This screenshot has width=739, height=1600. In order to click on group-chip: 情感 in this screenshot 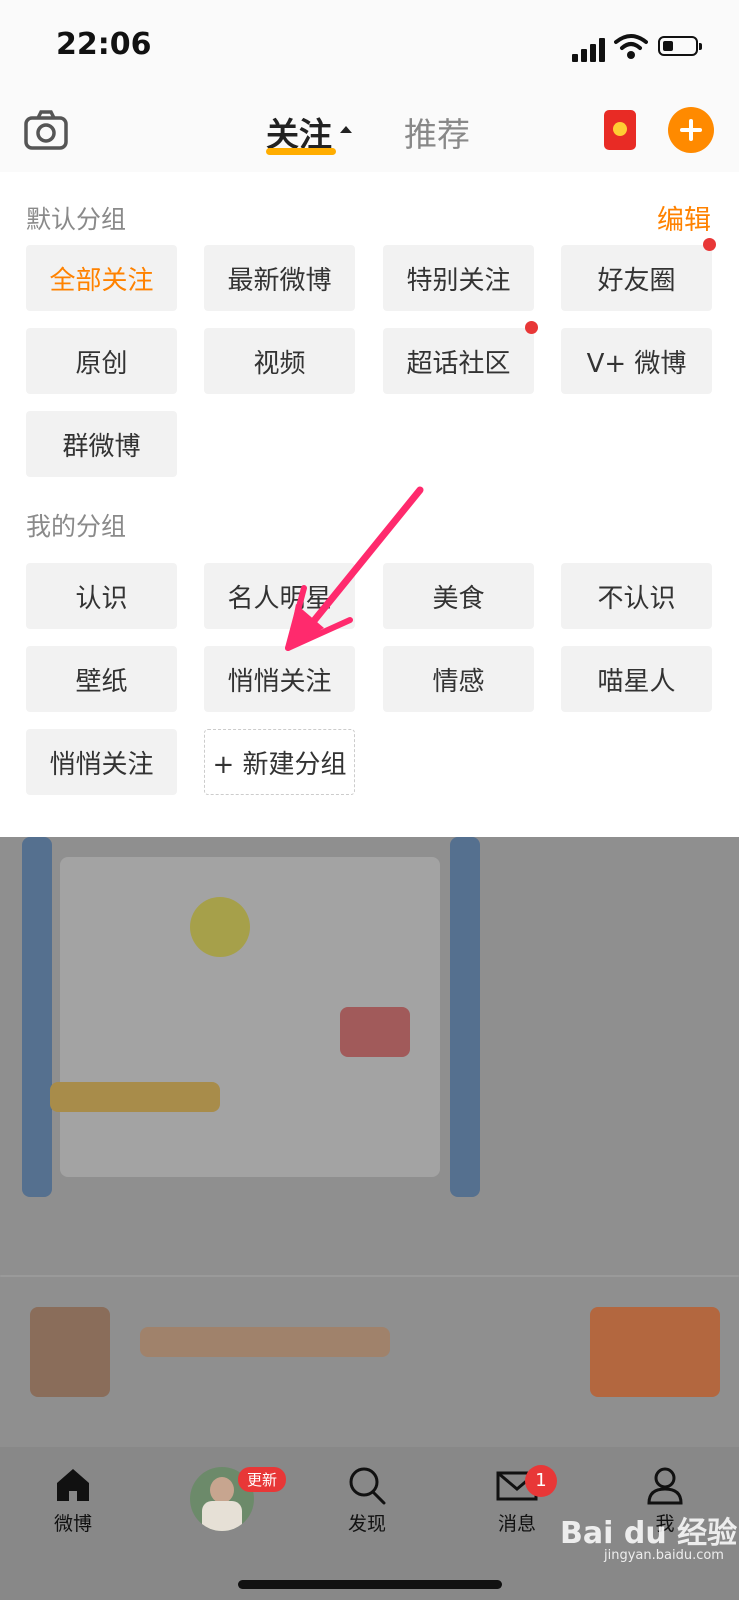, I will do `click(458, 679)`.